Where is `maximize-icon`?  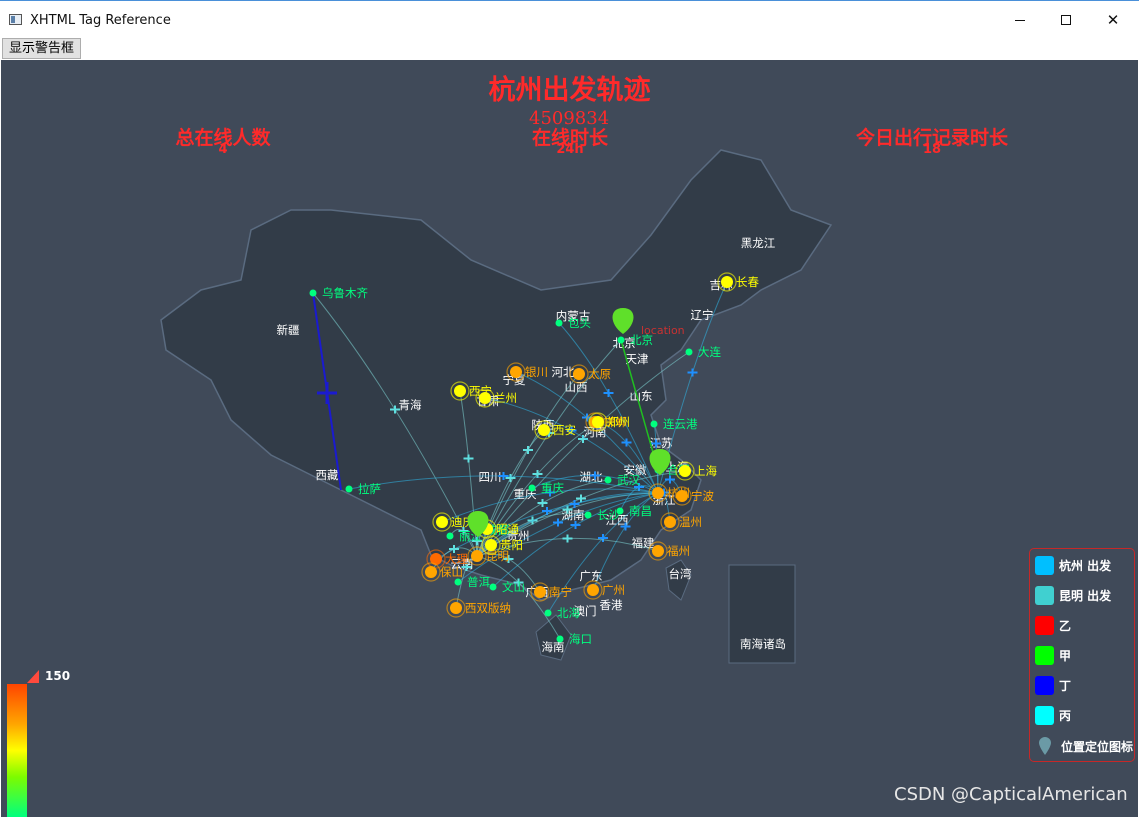
maximize-icon is located at coordinates (1066, 20).